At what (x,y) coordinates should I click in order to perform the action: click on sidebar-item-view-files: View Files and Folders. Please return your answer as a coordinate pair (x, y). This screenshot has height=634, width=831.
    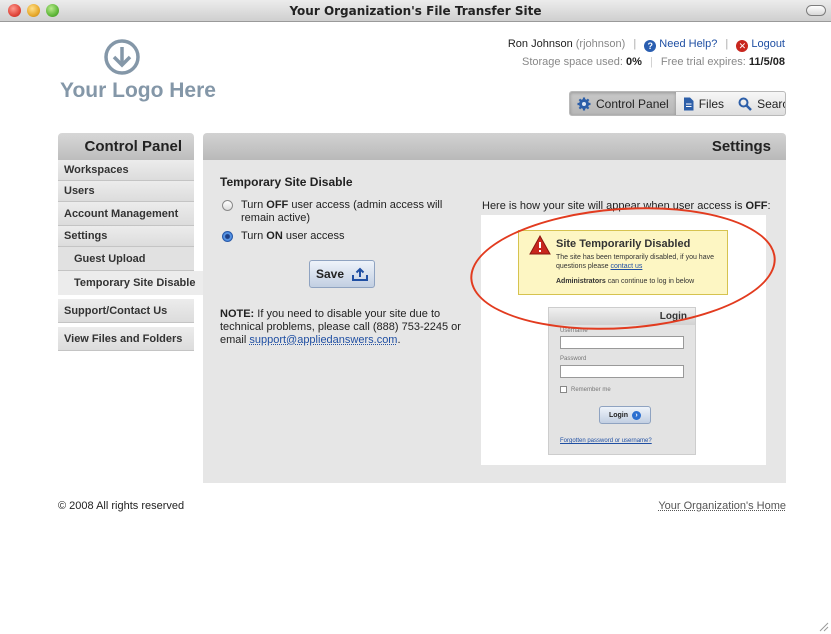
    Looking at the image, I should click on (126, 339).